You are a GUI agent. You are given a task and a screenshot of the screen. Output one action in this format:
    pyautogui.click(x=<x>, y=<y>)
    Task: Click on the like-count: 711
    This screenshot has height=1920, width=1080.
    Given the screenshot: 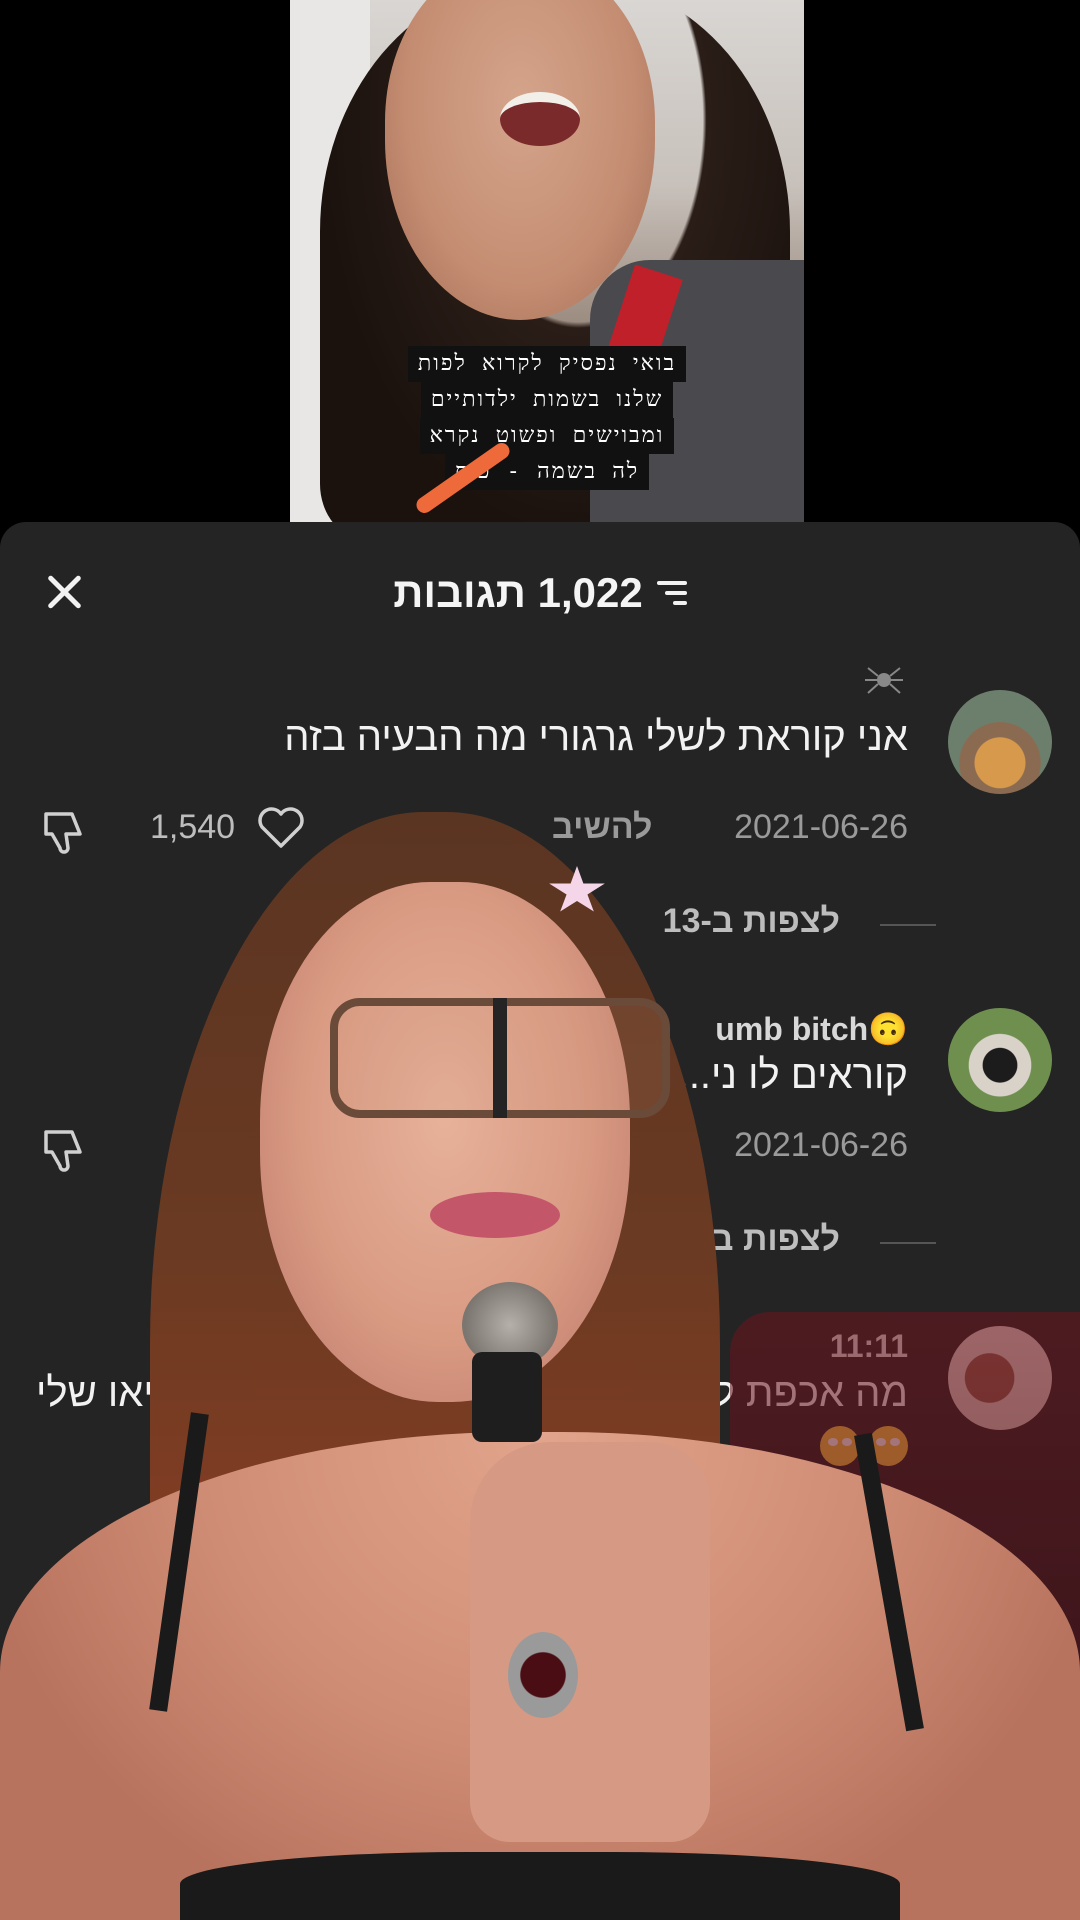 What is the action you would take?
    pyautogui.click(x=205, y=1145)
    